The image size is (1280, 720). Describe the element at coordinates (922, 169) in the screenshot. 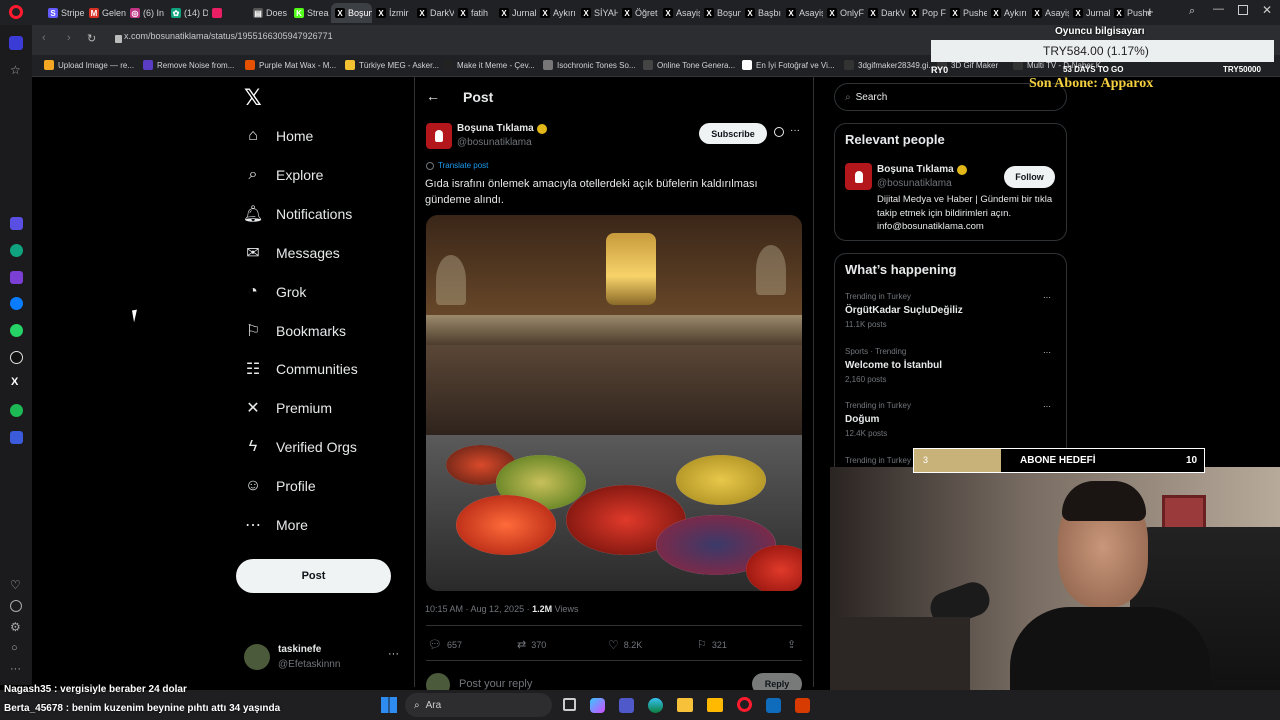

I see `relevant-name: Boşuna Tıklama` at that location.